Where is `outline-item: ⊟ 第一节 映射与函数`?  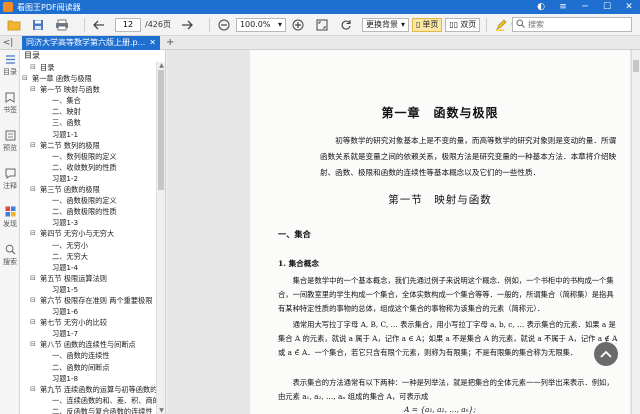 outline-item: ⊟ 第一节 映射与函数 is located at coordinates (88, 89).